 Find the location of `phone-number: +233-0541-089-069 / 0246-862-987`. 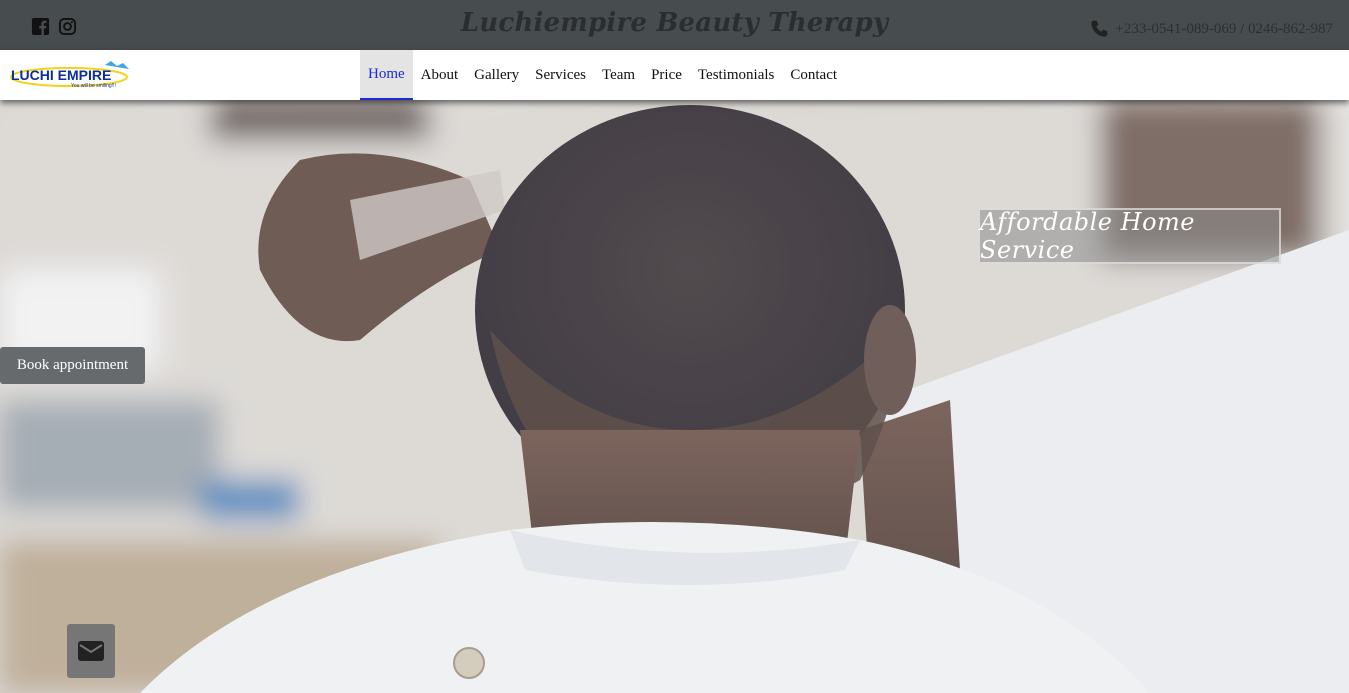

phone-number: +233-0541-089-069 / 0246-862-987 is located at coordinates (1224, 28).